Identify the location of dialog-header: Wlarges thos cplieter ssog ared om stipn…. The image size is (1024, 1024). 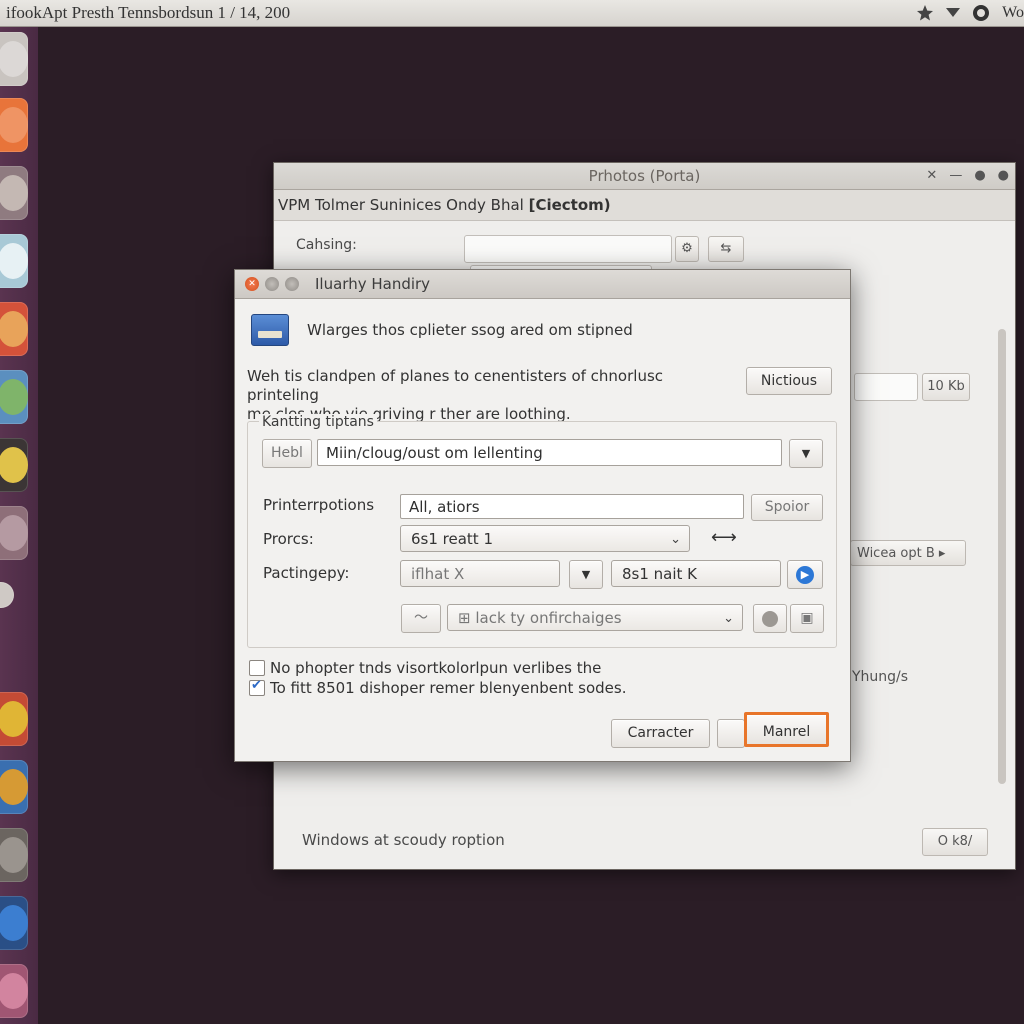
(442, 330).